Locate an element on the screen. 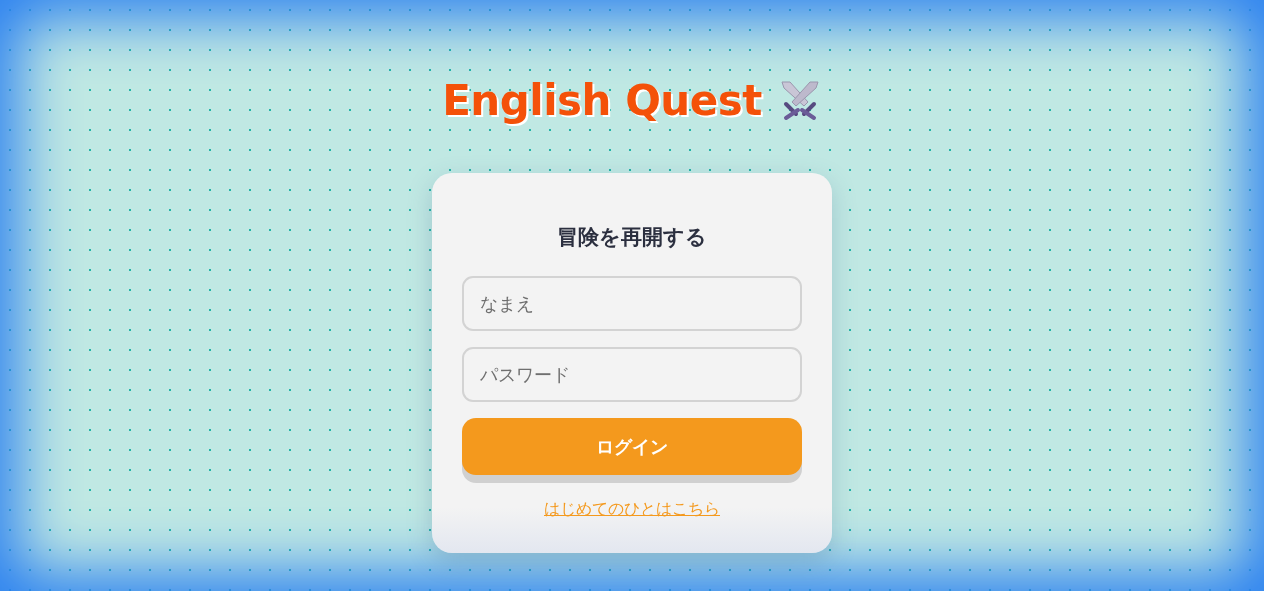  input-field: パスワード is located at coordinates (632, 374).